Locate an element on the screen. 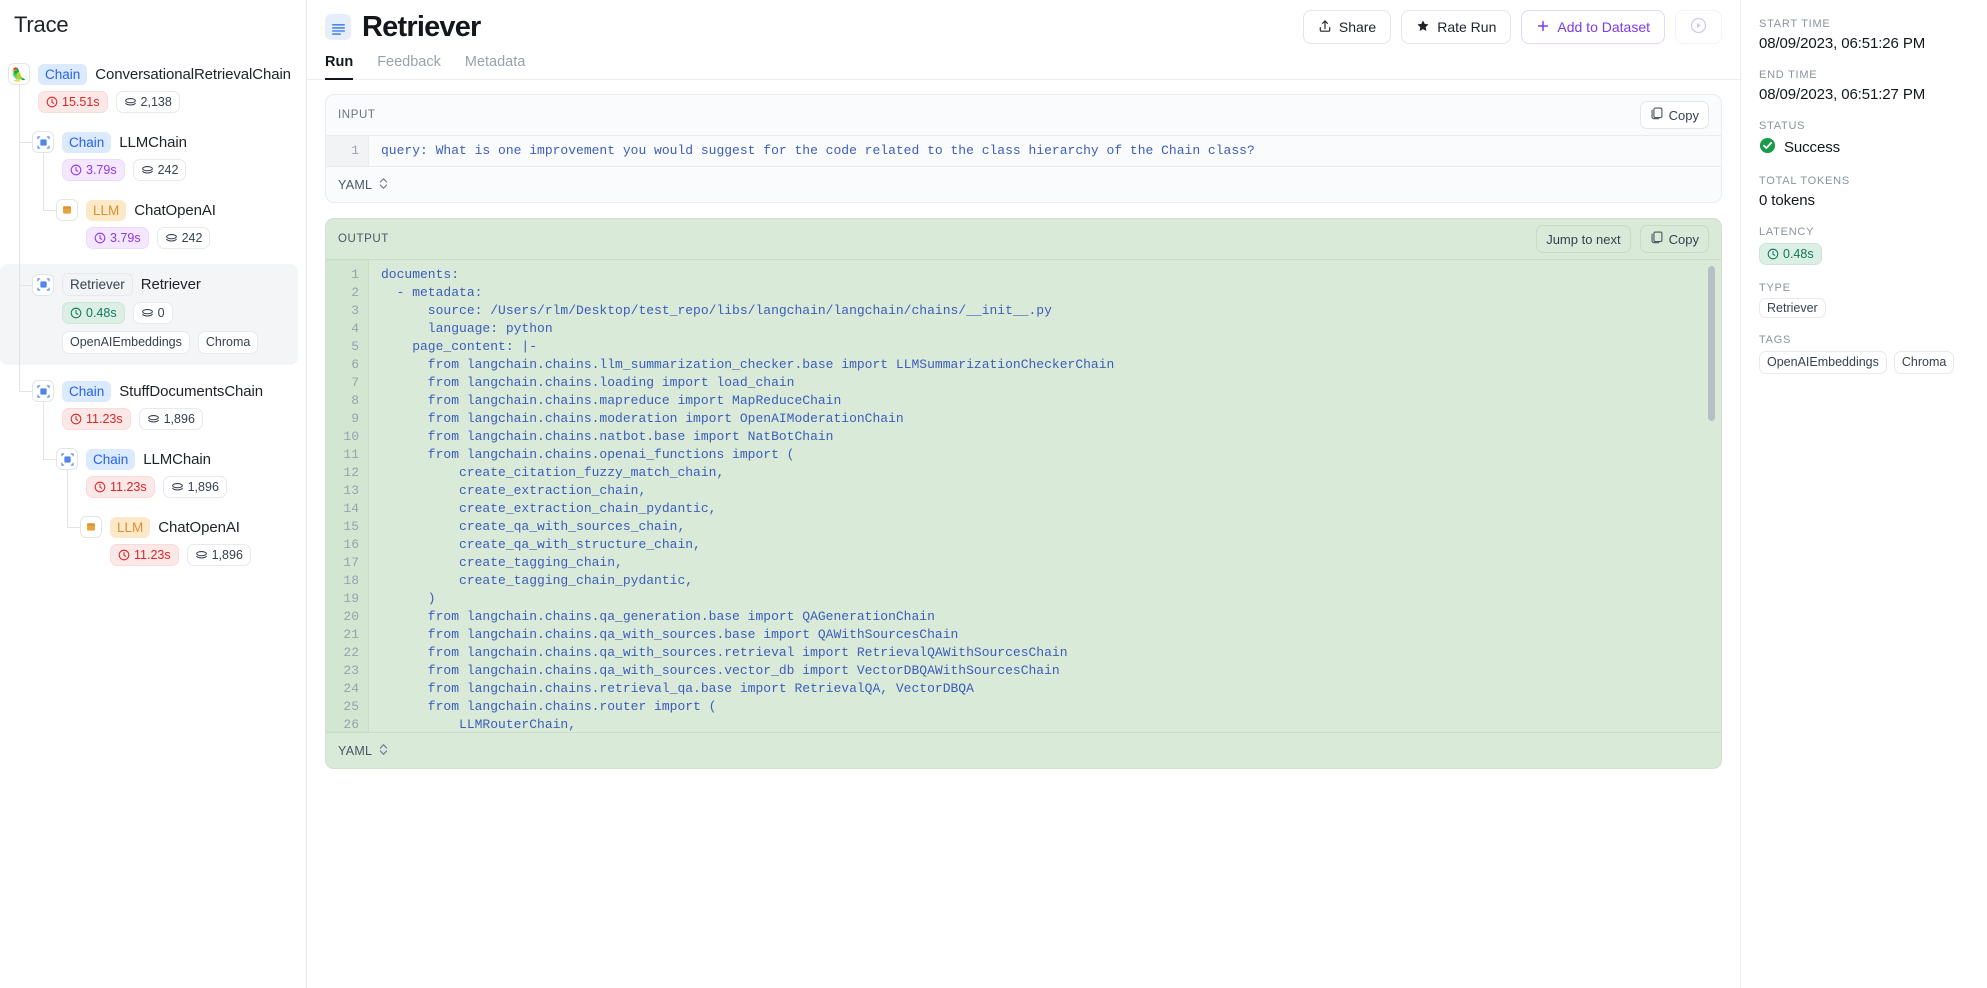 The width and height of the screenshot is (1987, 988). node-type-tag: Chain is located at coordinates (63, 74).